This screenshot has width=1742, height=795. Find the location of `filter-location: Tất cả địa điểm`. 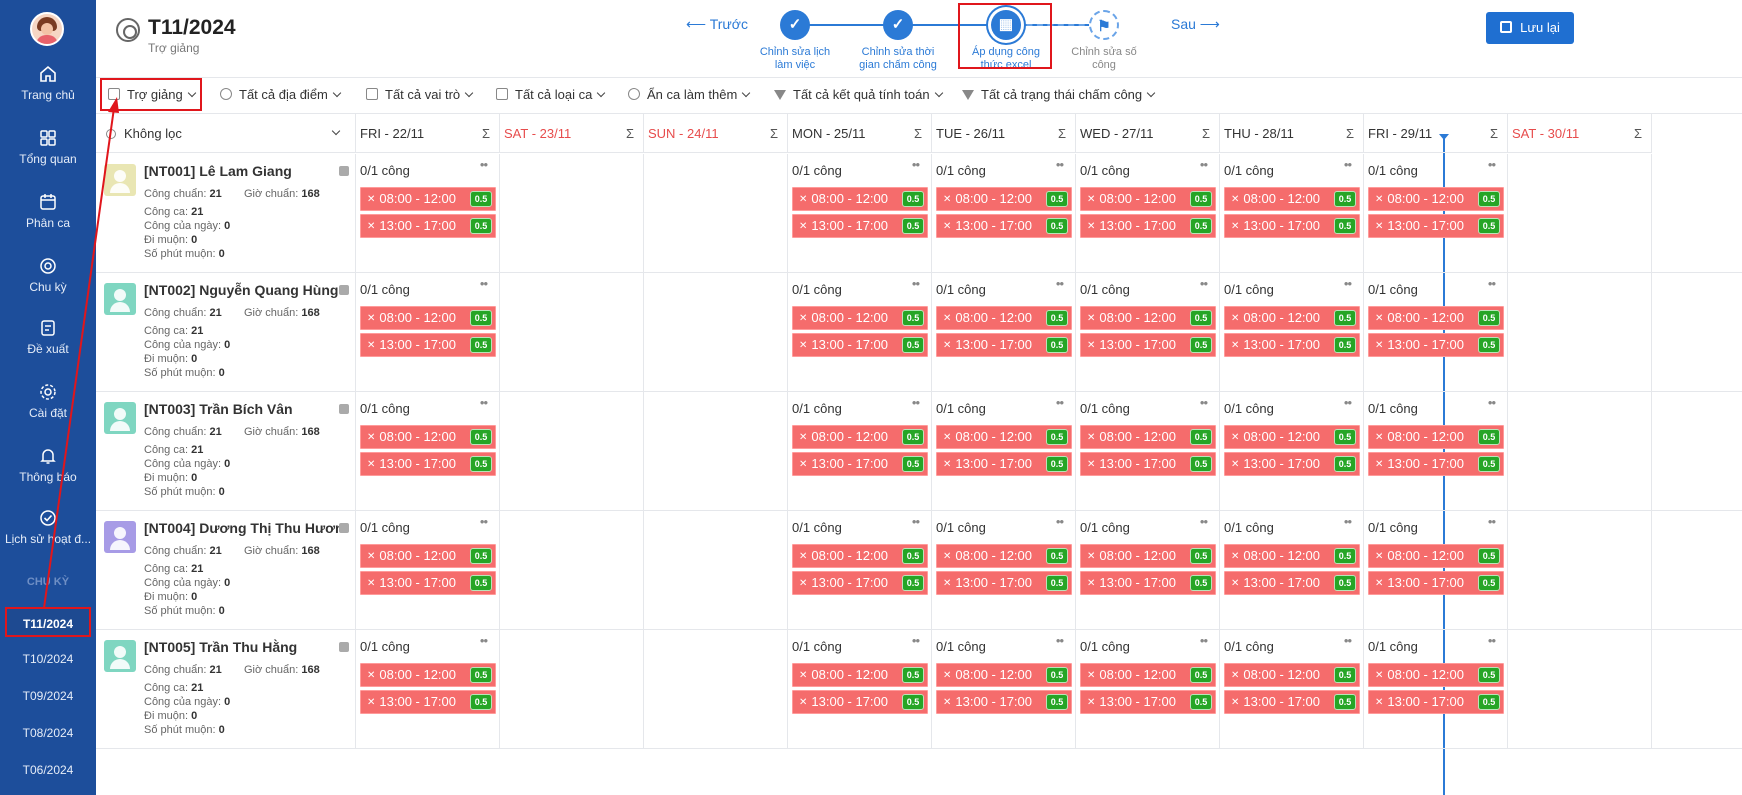

filter-location: Tất cả địa điểm is located at coordinates (281, 94).